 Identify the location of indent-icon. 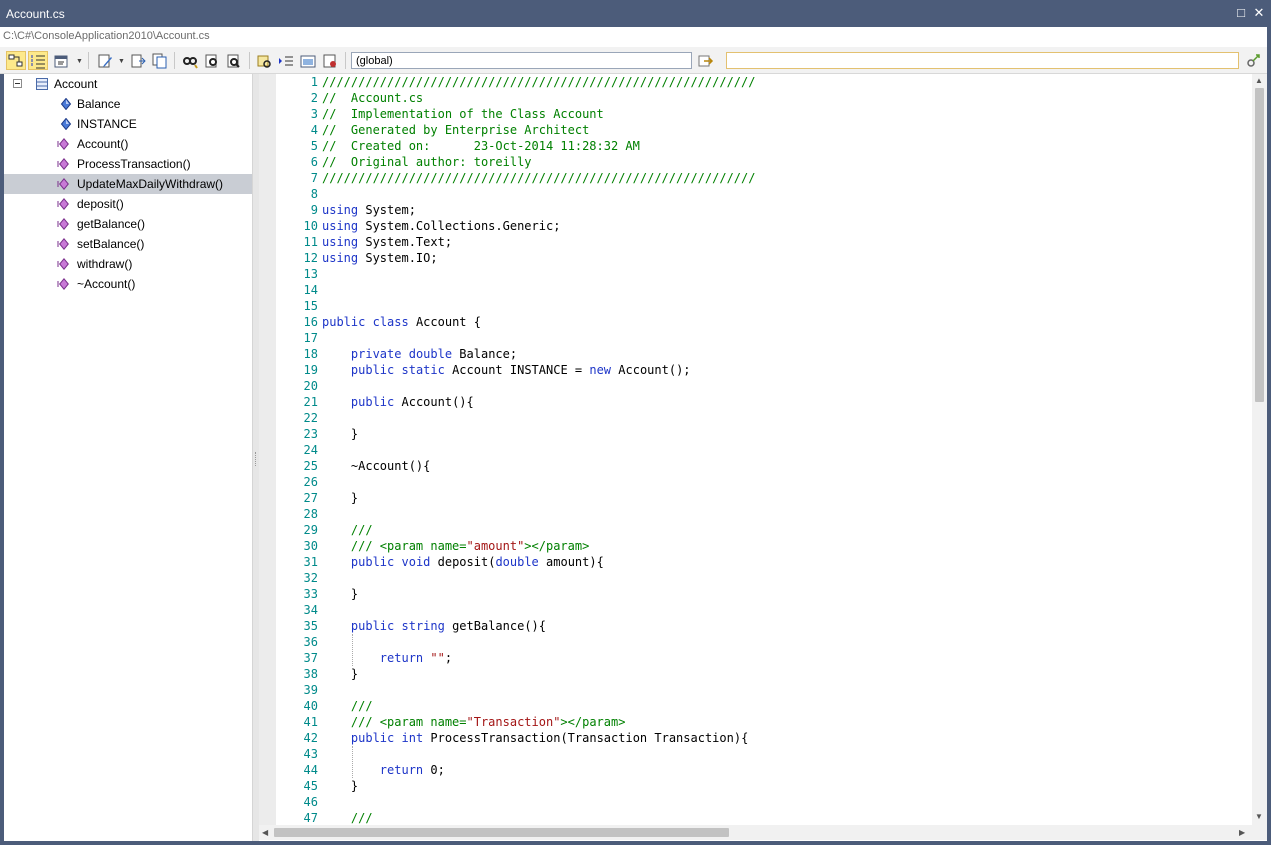
(286, 60).